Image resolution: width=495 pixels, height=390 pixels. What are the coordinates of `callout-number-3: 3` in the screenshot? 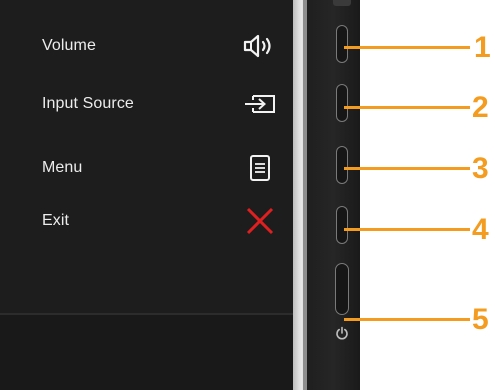 It's located at (480, 168).